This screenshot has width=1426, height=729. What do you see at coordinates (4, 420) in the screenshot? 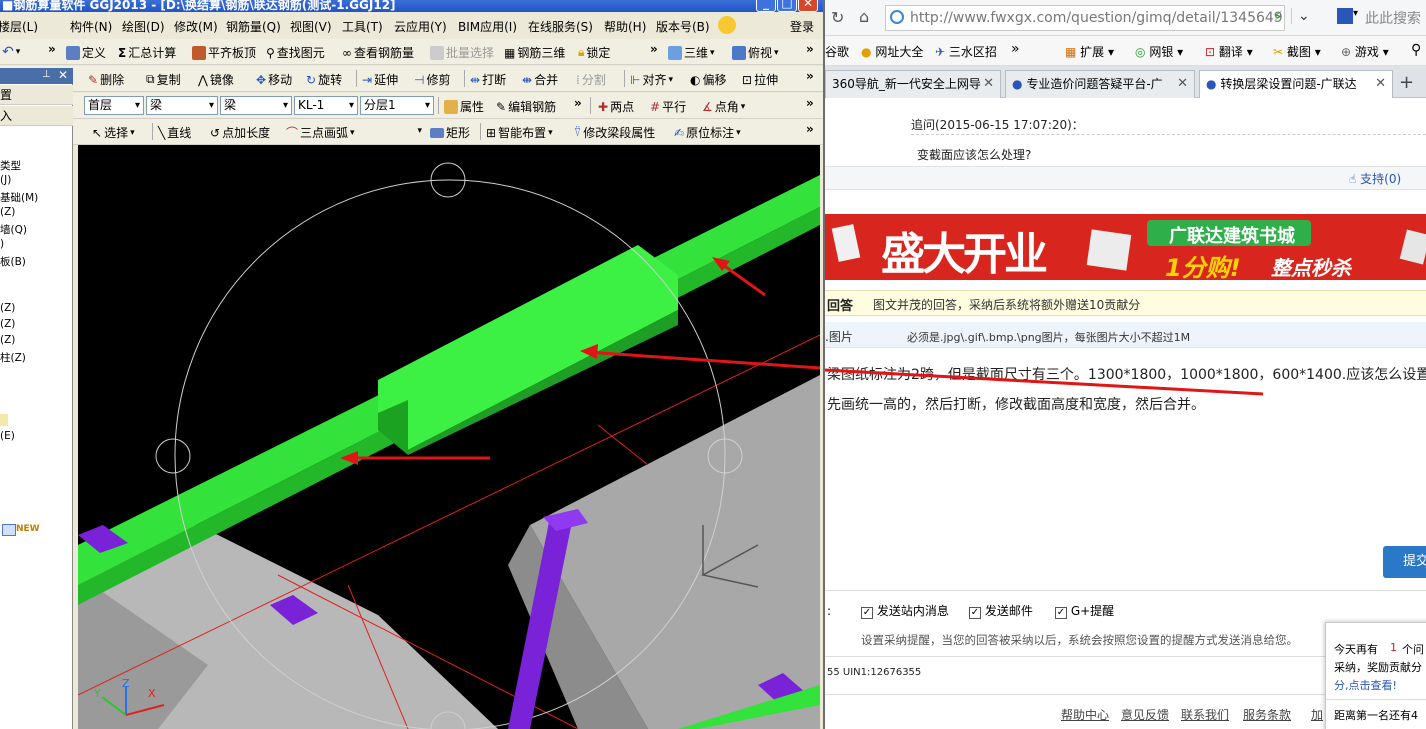
I see `tree-item-selected` at bounding box center [4, 420].